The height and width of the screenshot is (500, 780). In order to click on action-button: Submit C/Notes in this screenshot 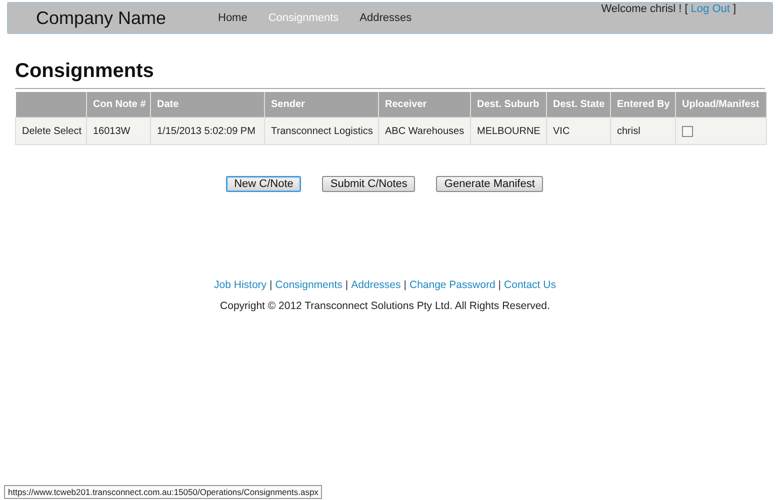, I will do `click(369, 184)`.